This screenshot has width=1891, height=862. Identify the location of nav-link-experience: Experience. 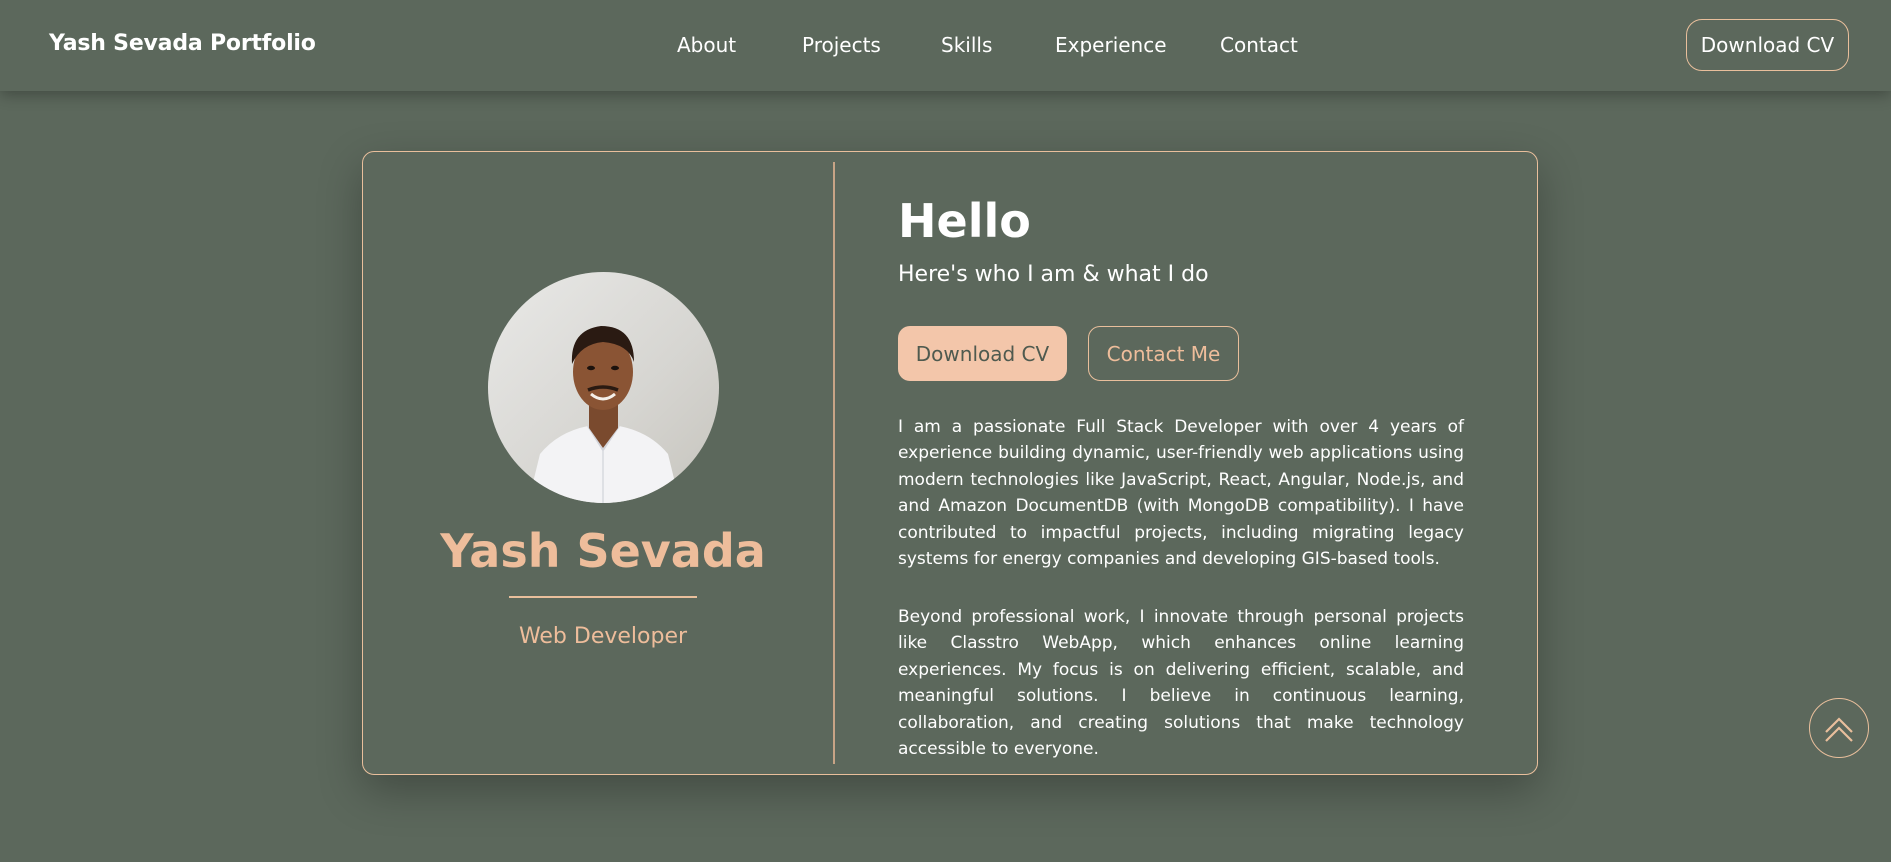
(1111, 45).